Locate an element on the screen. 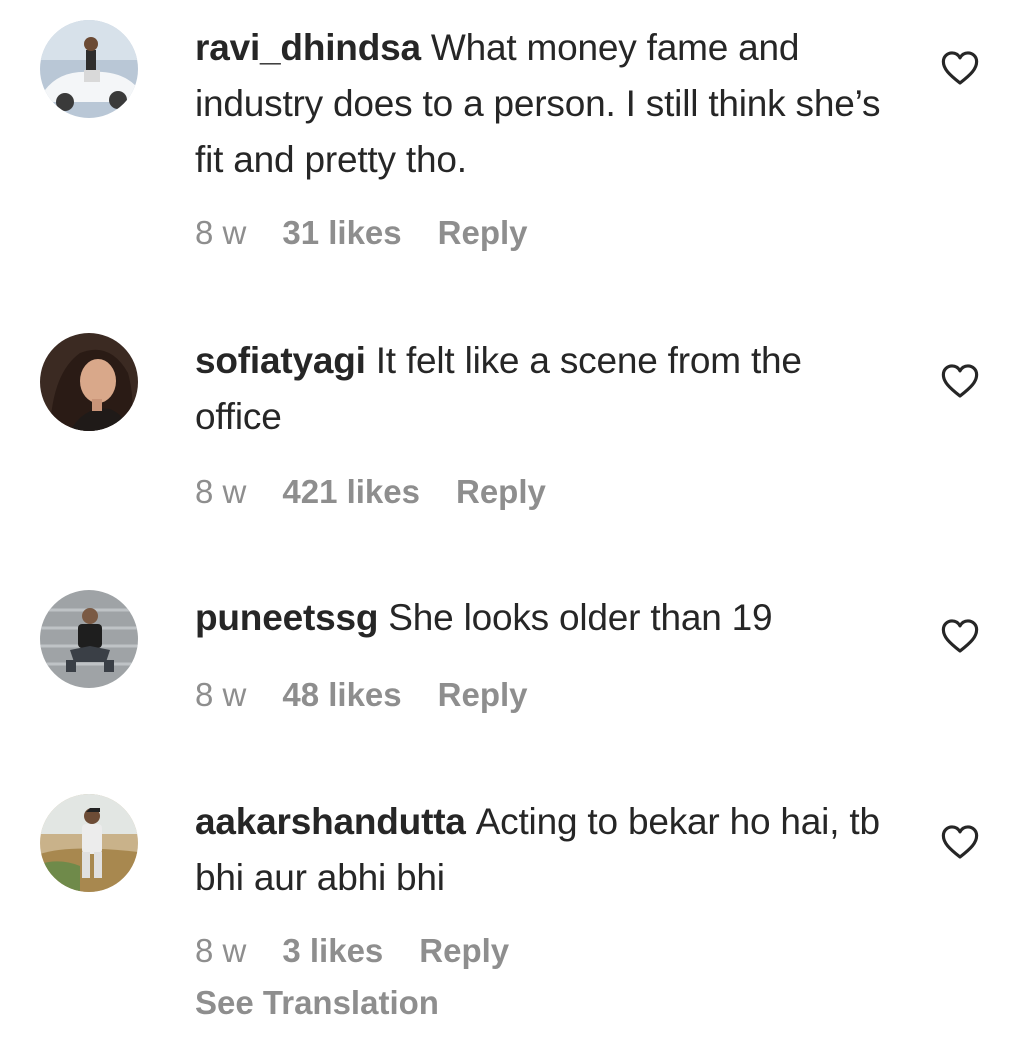 The width and height of the screenshot is (1024, 1040). comment-username: ravi_dhindsa is located at coordinates (308, 47).